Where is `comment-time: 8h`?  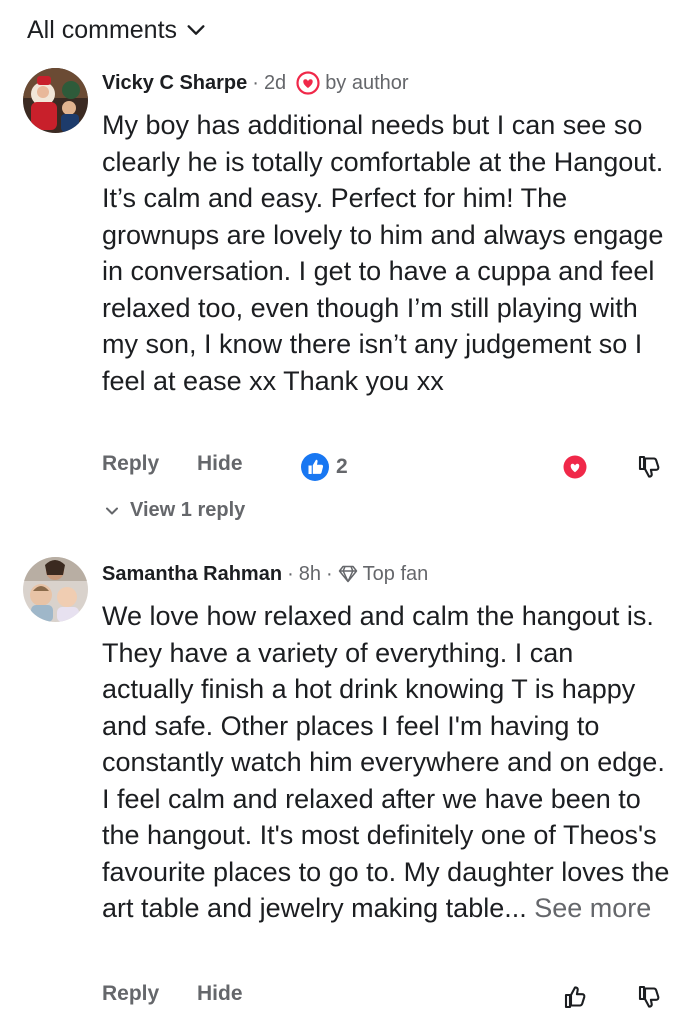 comment-time: 8h is located at coordinates (310, 574).